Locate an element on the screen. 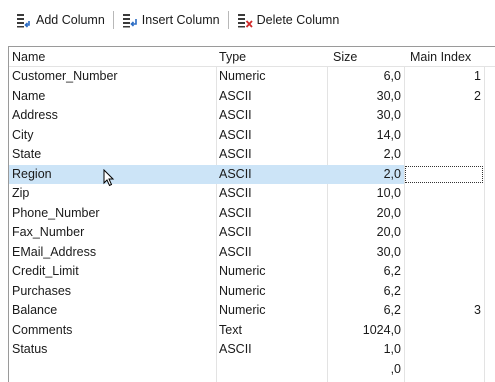  table-row: Balance Numeric 6,2 3 is located at coordinates (252, 311).